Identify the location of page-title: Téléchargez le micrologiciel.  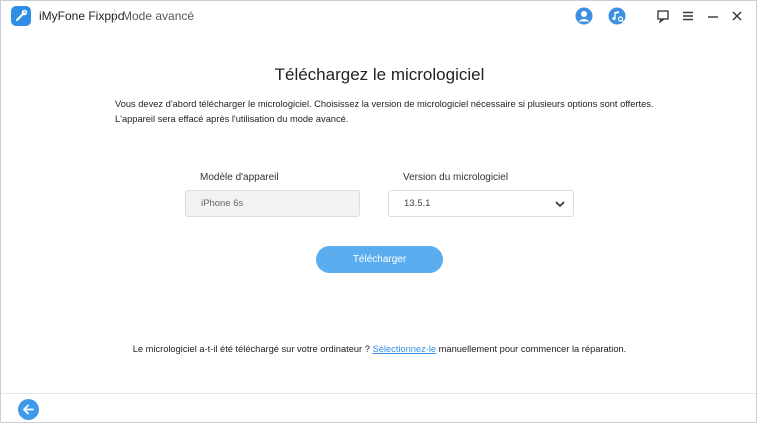
(379, 74).